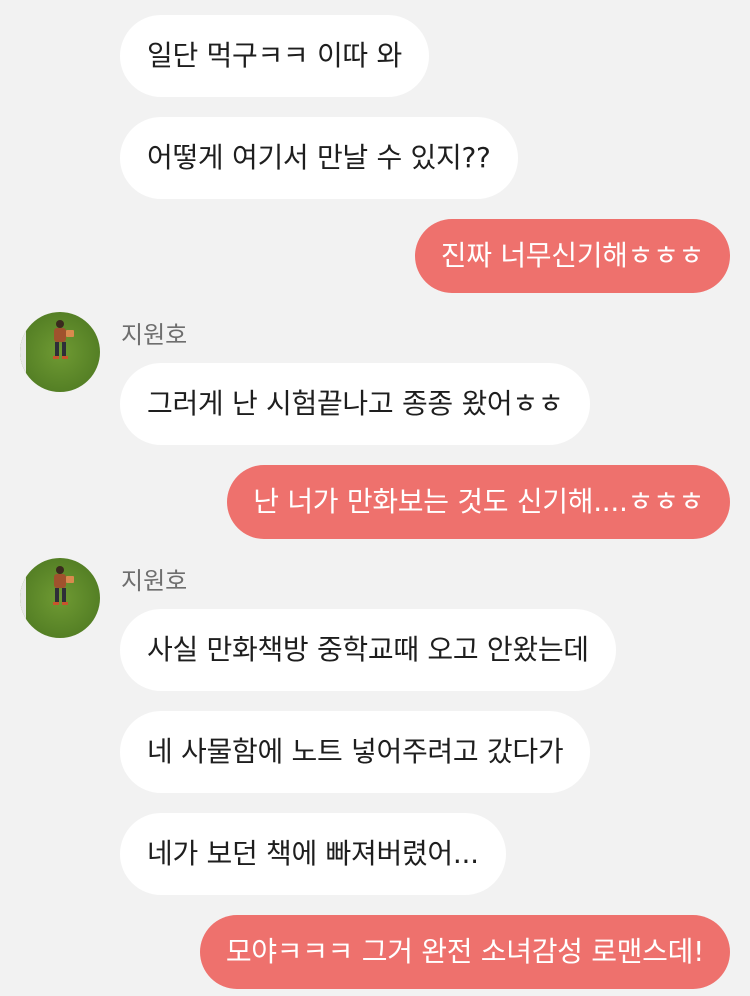 Image resolution: width=750 pixels, height=996 pixels. What do you see at coordinates (319, 158) in the screenshot?
I see `message-incoming: 어떻게 여기서 만날 수 있지??` at bounding box center [319, 158].